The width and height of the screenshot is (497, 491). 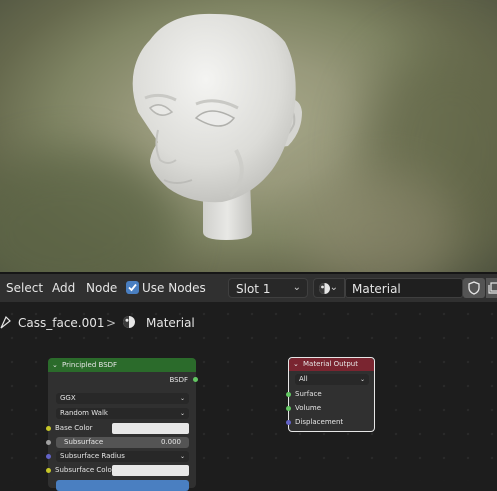 I want to click on use-nodes-checkbox, so click(x=132, y=287).